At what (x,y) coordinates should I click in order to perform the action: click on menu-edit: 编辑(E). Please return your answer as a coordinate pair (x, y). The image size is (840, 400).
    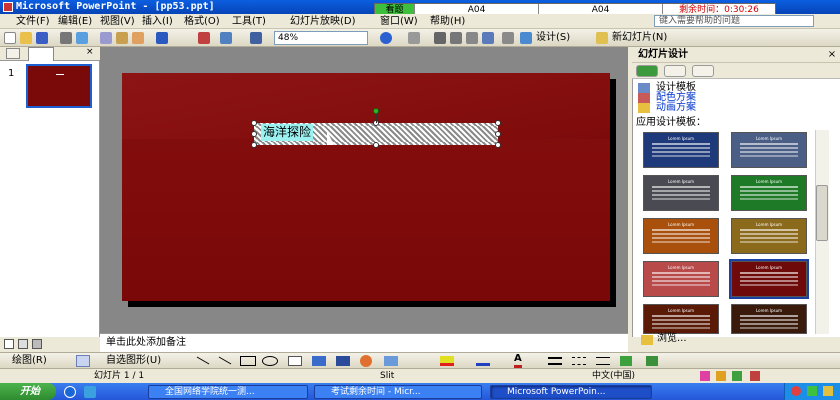
    Looking at the image, I should click on (75, 21).